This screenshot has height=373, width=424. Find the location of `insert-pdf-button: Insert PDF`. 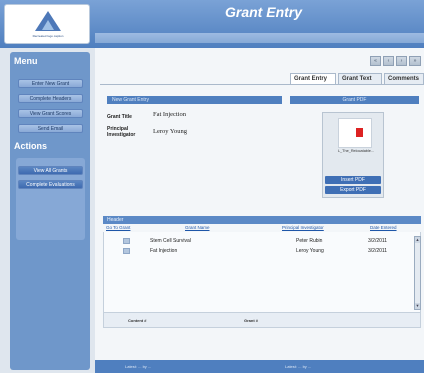

insert-pdf-button: Insert PDF is located at coordinates (353, 180).